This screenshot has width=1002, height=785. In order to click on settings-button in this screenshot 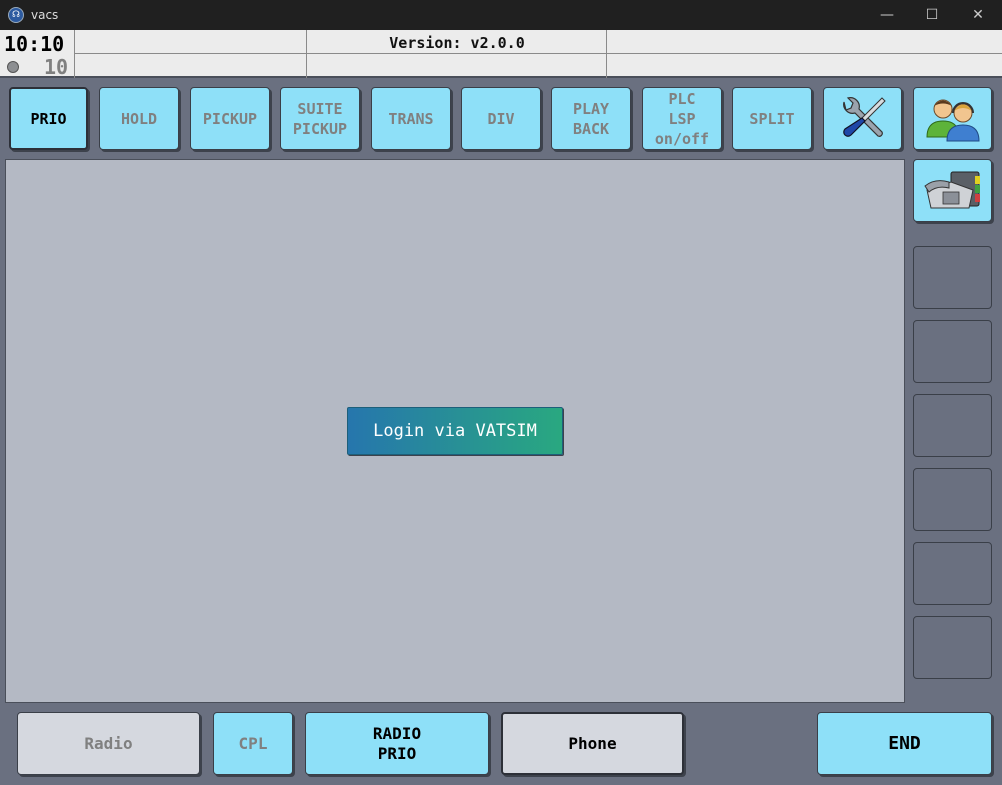, I will do `click(862, 118)`.